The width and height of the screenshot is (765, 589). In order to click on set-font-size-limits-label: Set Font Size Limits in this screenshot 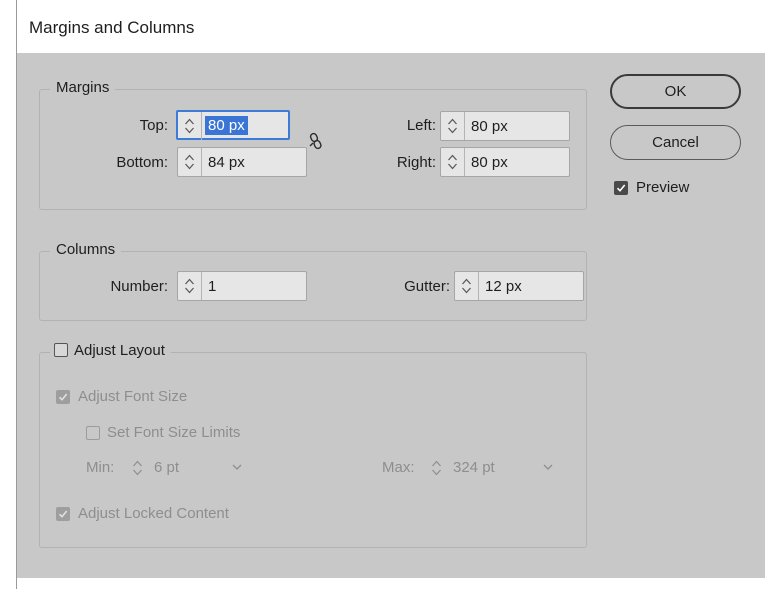, I will do `click(173, 432)`.